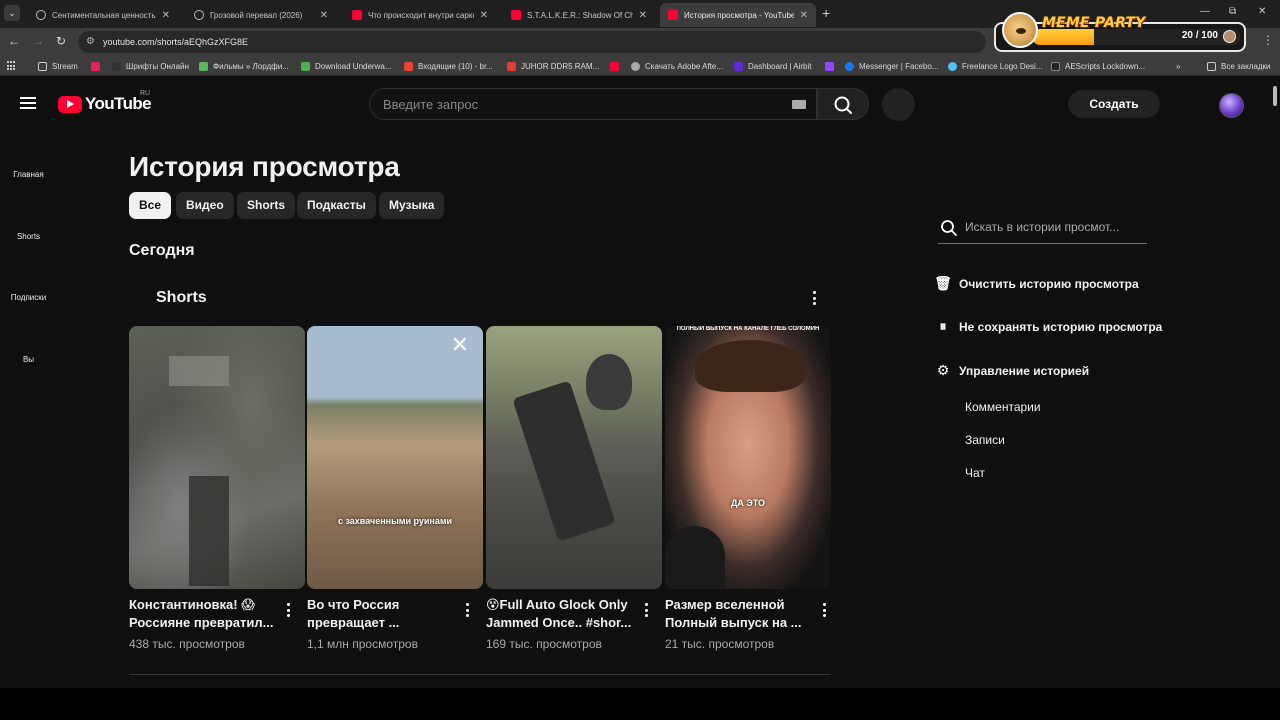 The width and height of the screenshot is (1280, 720). What do you see at coordinates (420, 15) in the screenshot?
I see `browser-tab: Что происходит внутри сарко ✕` at bounding box center [420, 15].